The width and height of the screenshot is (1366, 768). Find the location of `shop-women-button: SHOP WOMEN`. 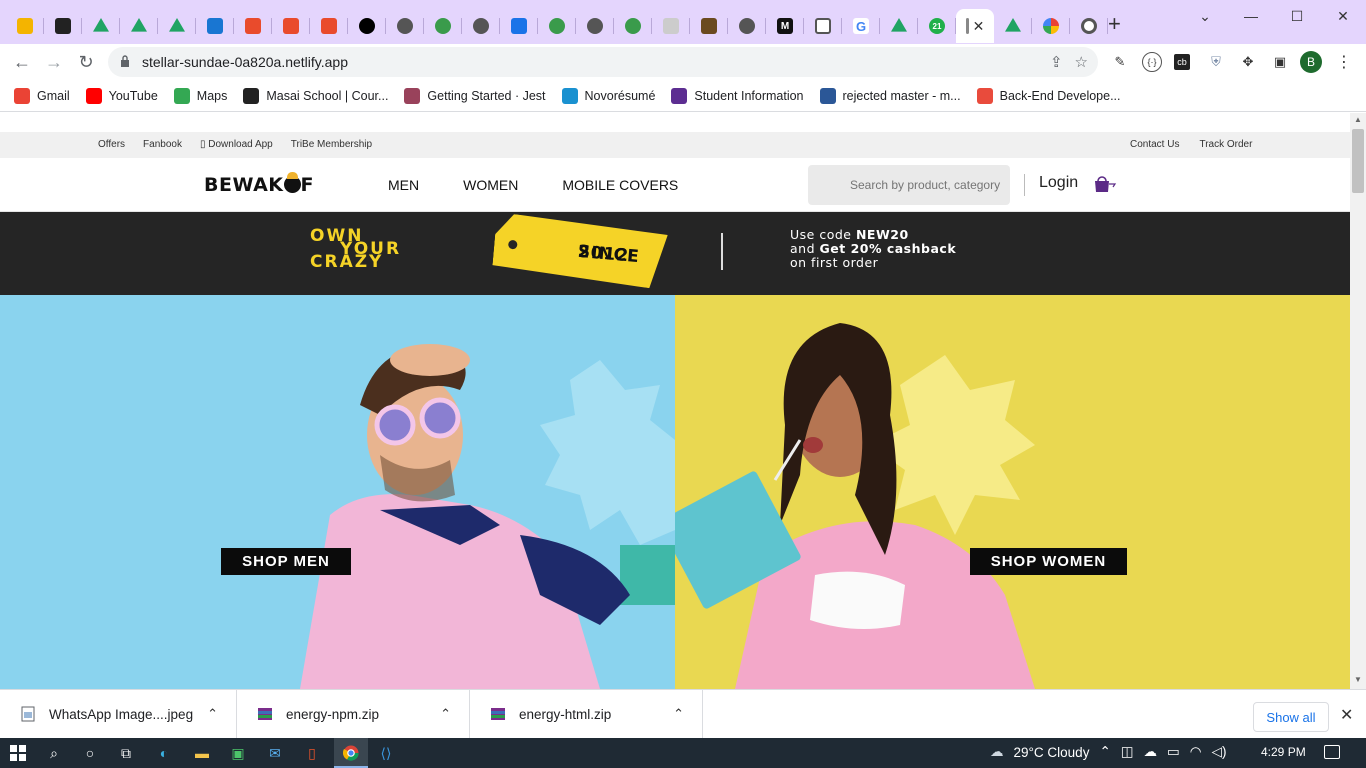

shop-women-button: SHOP WOMEN is located at coordinates (1048, 561).